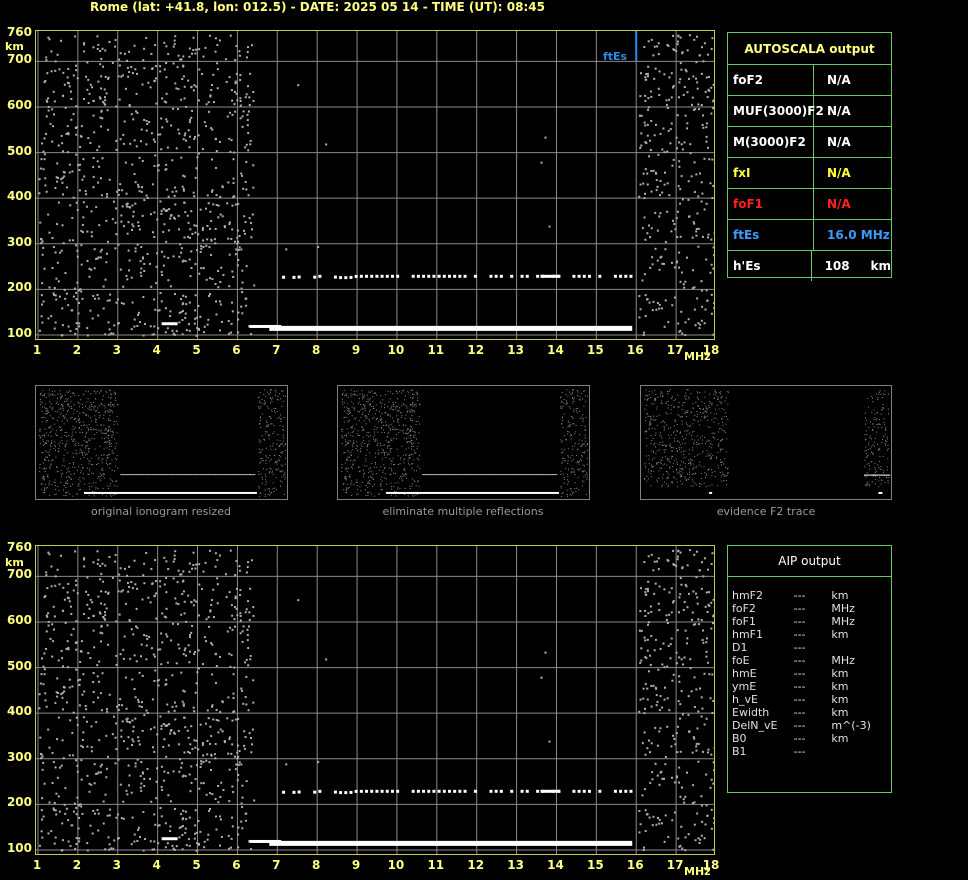  What do you see at coordinates (161, 442) in the screenshot?
I see `thumbnail-original` at bounding box center [161, 442].